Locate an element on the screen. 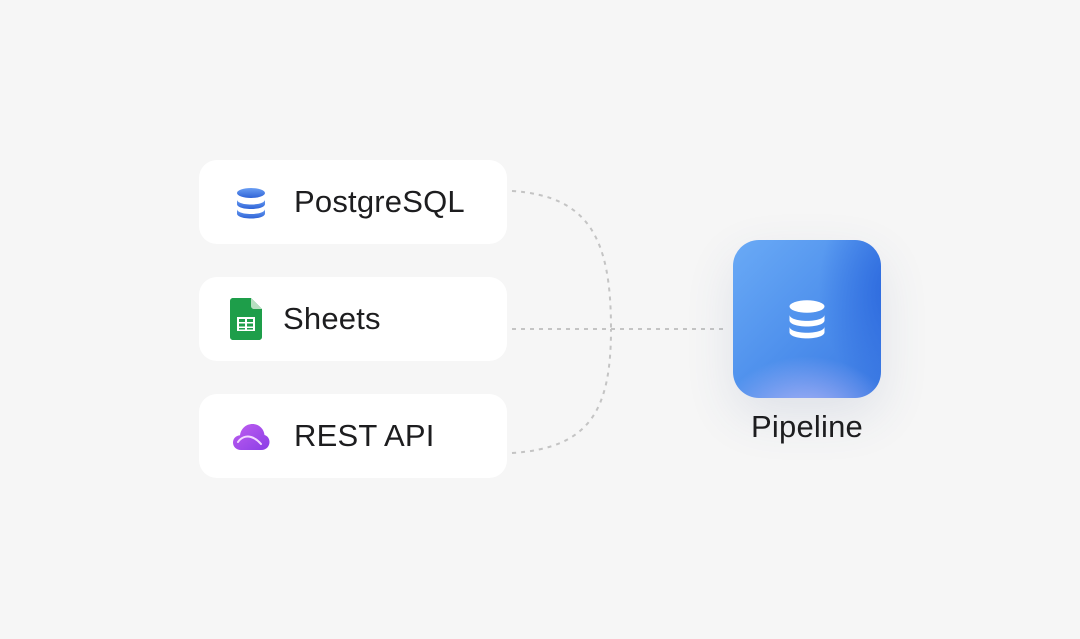 The image size is (1080, 639). pipeline-node is located at coordinates (807, 319).